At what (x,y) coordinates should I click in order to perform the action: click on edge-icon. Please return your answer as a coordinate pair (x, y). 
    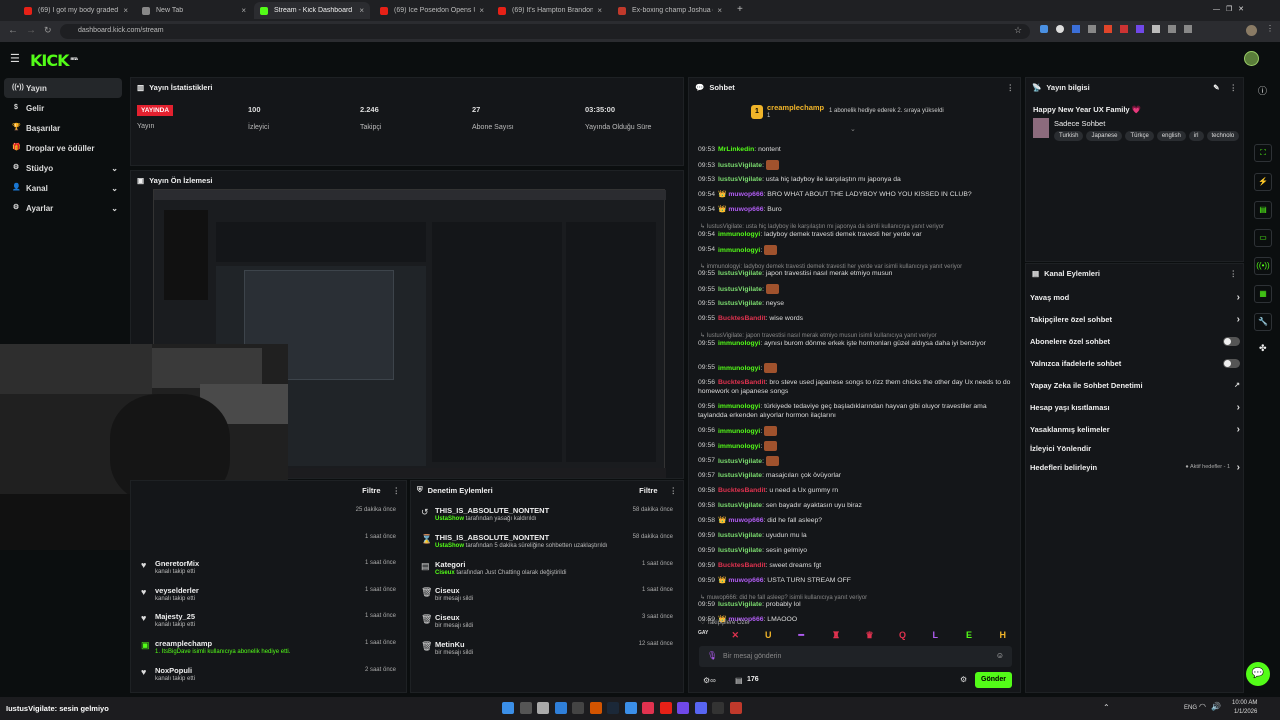
    Looking at the image, I should click on (560, 708).